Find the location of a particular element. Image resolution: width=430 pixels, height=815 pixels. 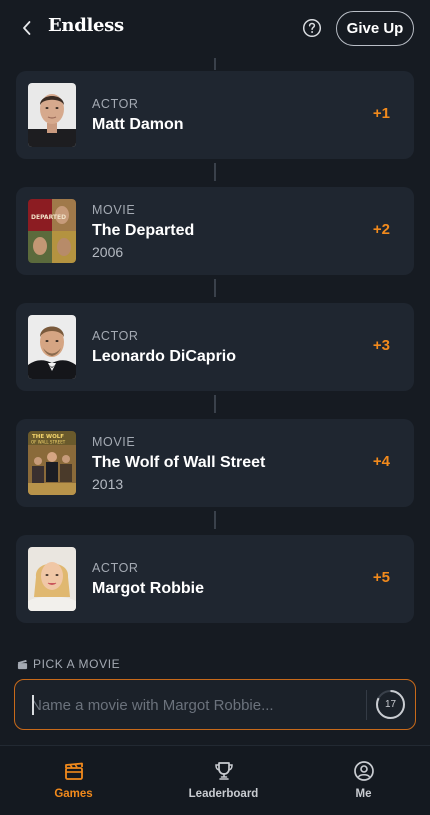

nav-item-games: Games is located at coordinates (73, 780).